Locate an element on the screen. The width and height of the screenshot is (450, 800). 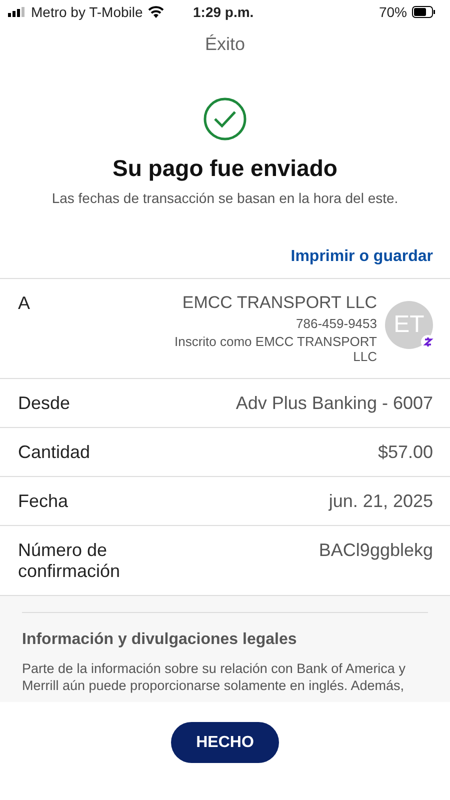
timezone-note: Las fechas de transacción se basan en la hora del este. is located at coordinates (225, 198).